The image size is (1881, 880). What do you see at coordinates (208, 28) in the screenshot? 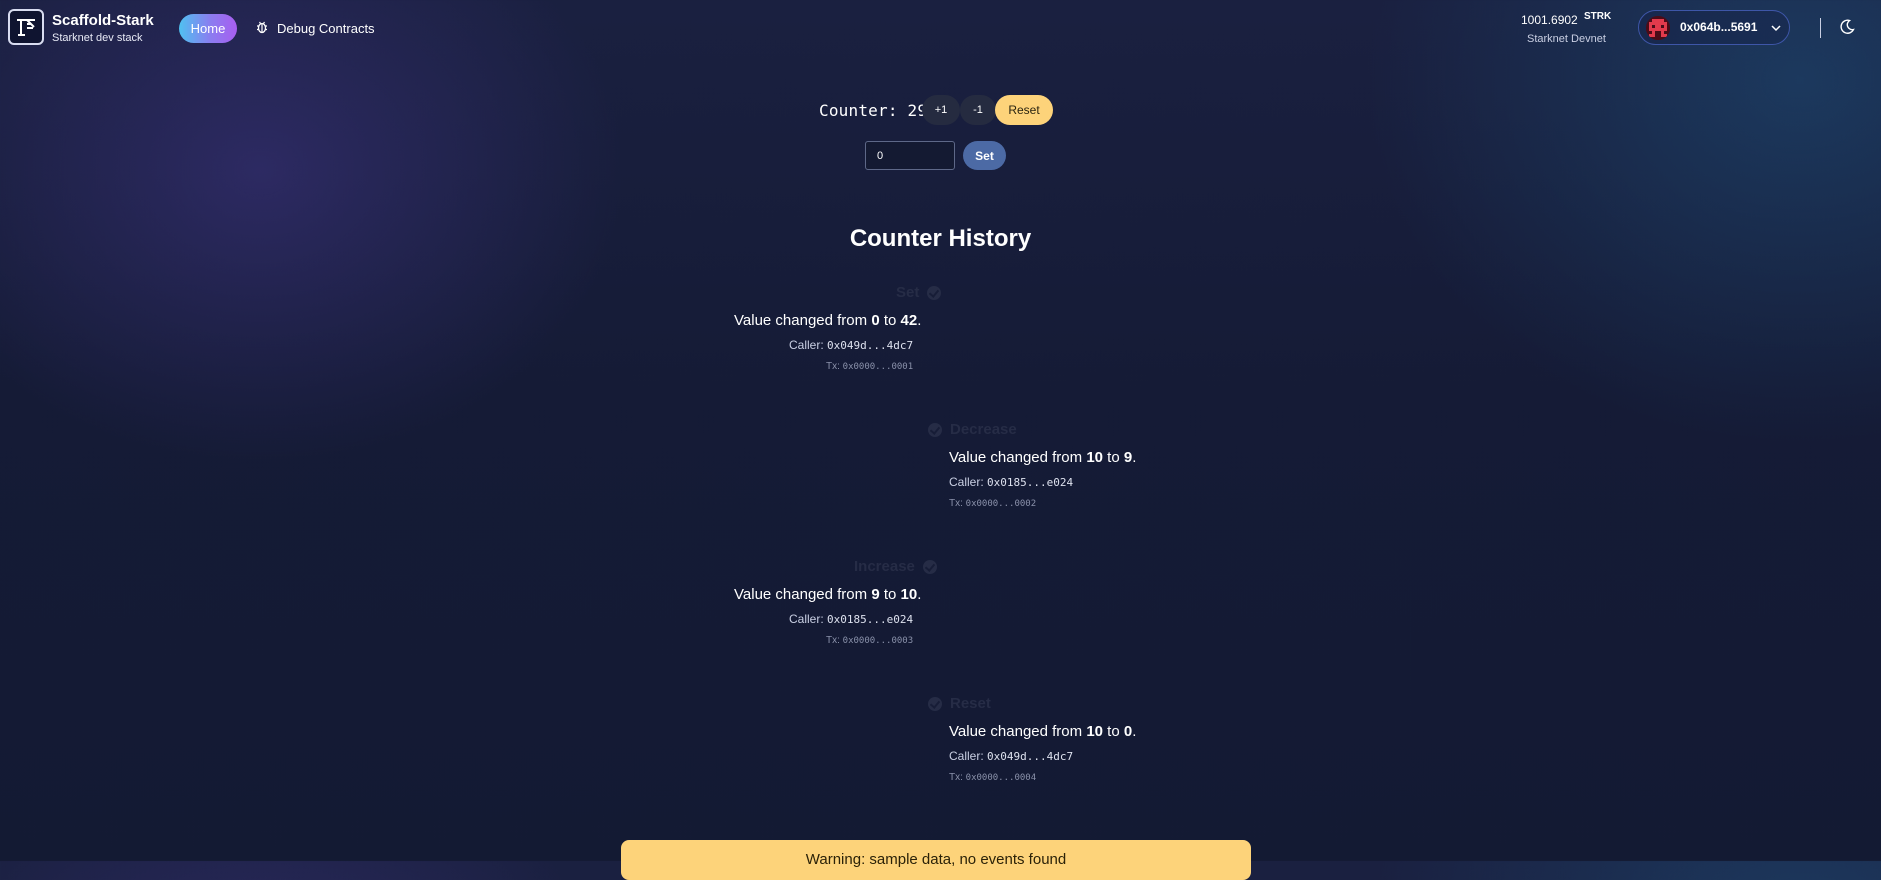
I see `nav-home-button: Home` at bounding box center [208, 28].